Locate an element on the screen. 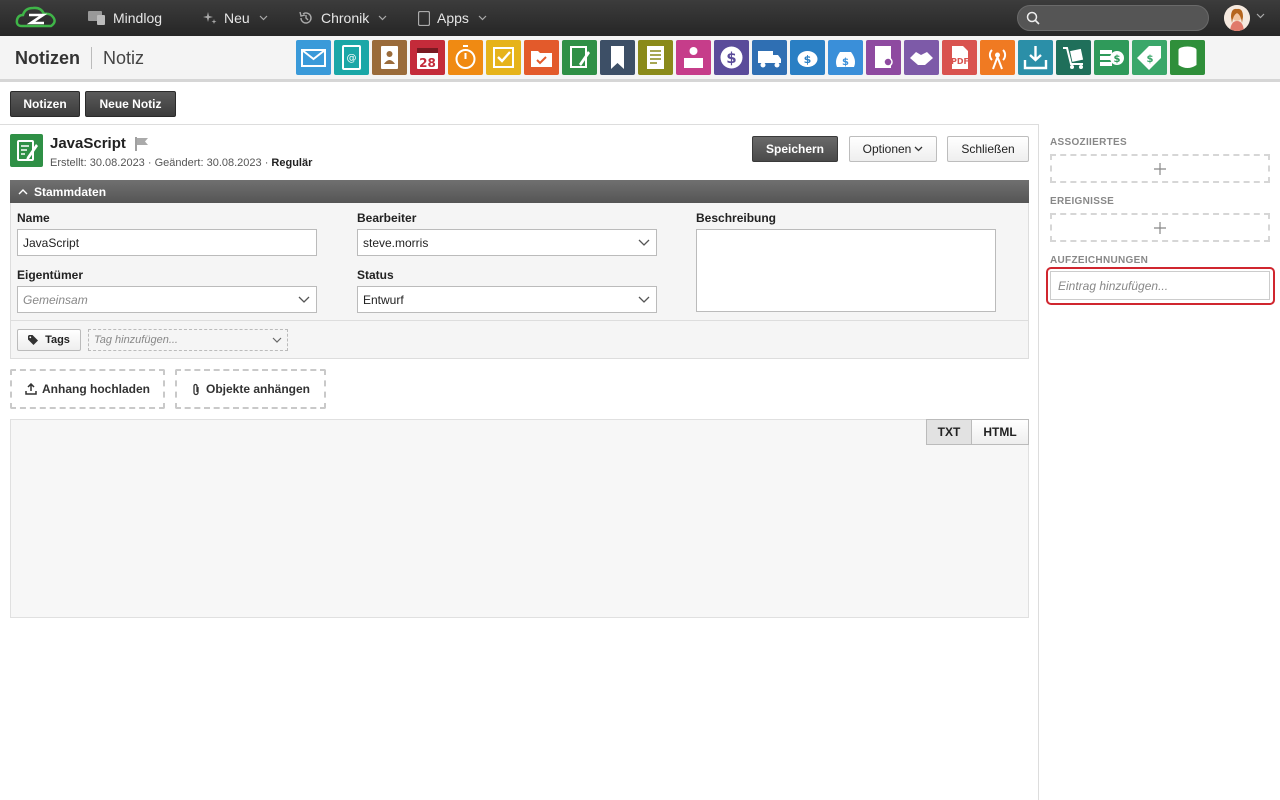  app-tasks-button is located at coordinates (503, 57).